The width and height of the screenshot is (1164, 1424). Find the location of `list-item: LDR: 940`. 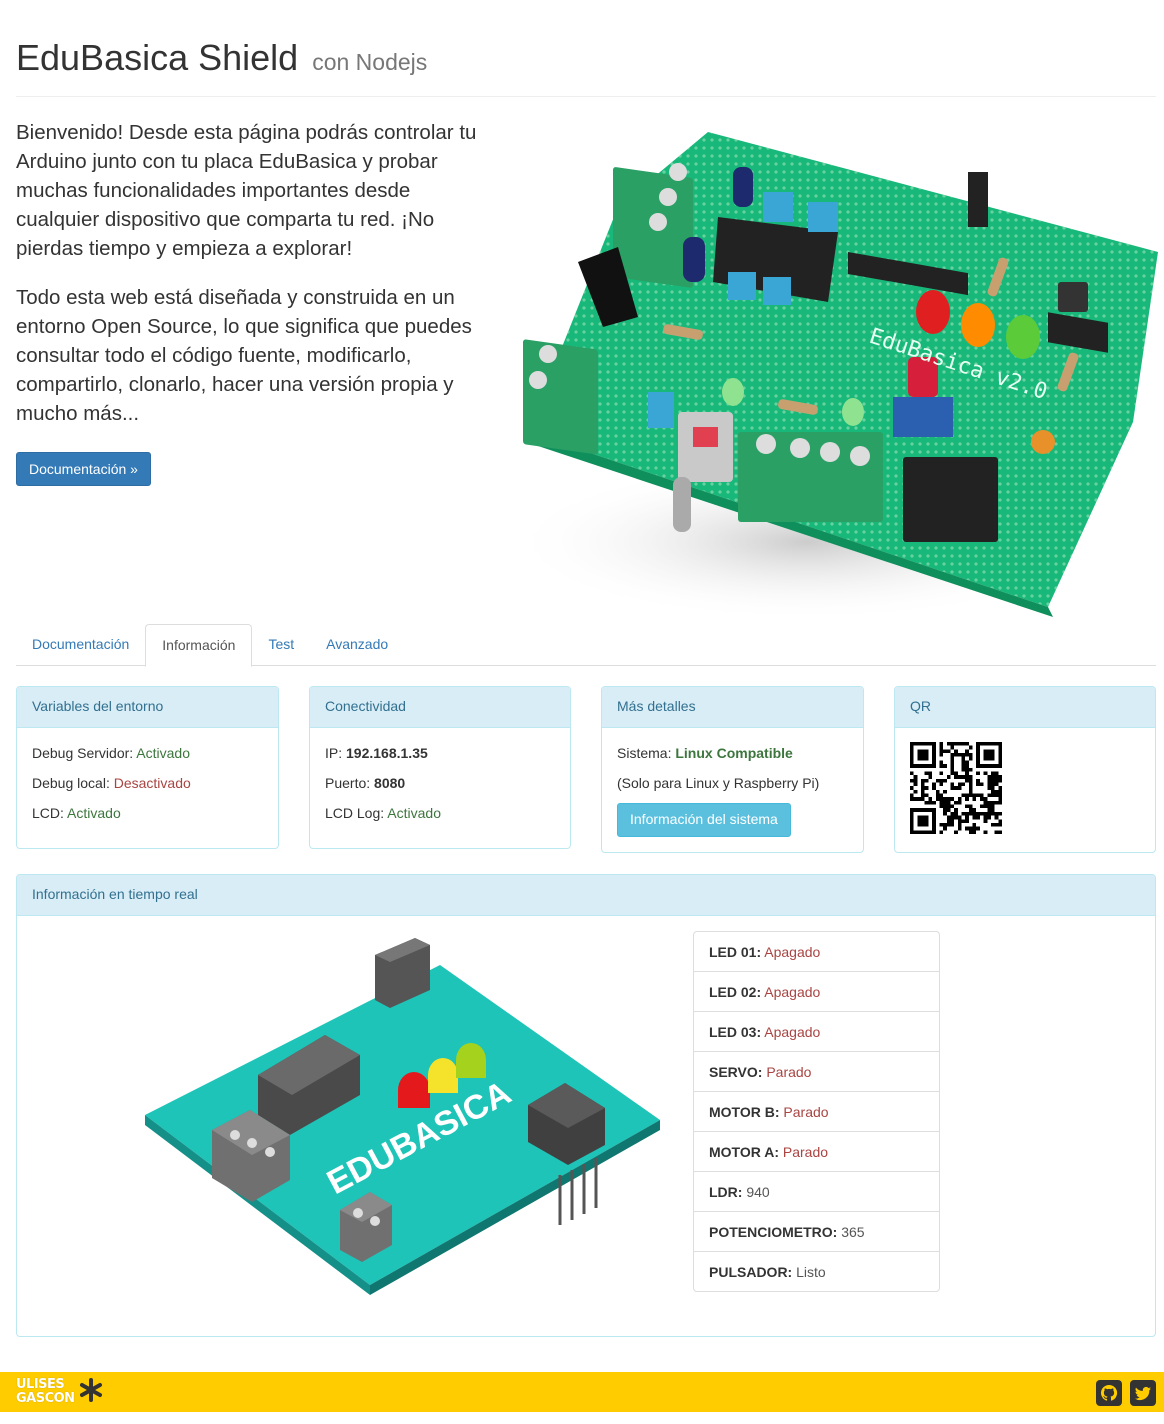

list-item: LDR: 940 is located at coordinates (816, 1191).